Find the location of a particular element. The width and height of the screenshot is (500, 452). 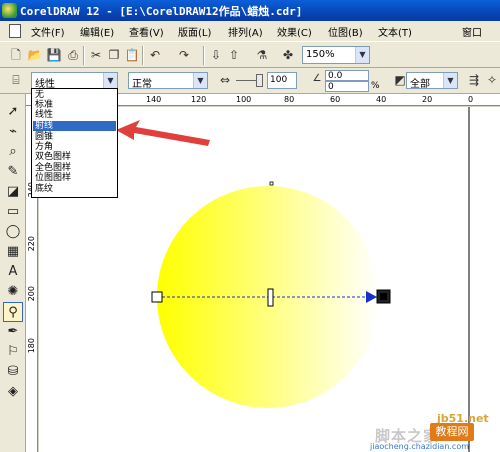

copy-fill-icon: ⇶ is located at coordinates (474, 80).